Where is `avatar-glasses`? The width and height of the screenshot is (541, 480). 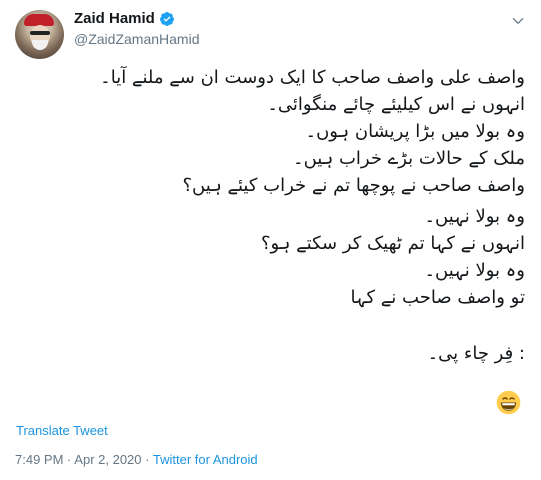 avatar-glasses is located at coordinates (40, 33).